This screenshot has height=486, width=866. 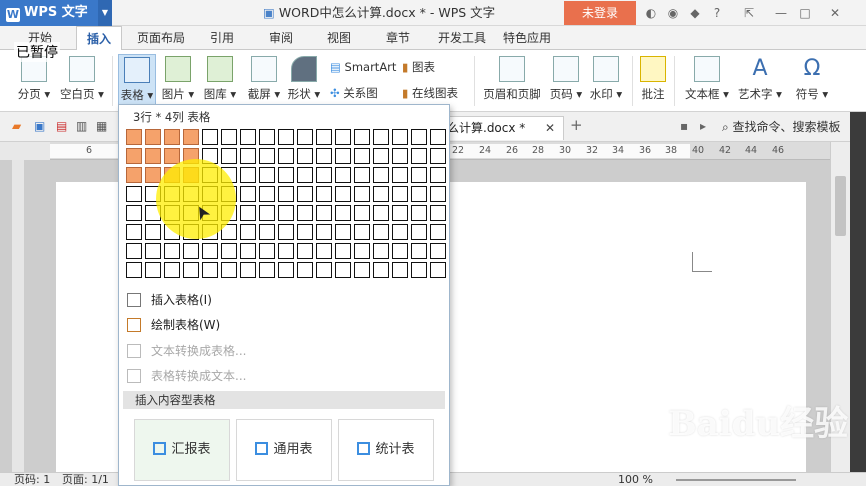 What do you see at coordinates (398, 38) in the screenshot?
I see `tab-section: 章节` at bounding box center [398, 38].